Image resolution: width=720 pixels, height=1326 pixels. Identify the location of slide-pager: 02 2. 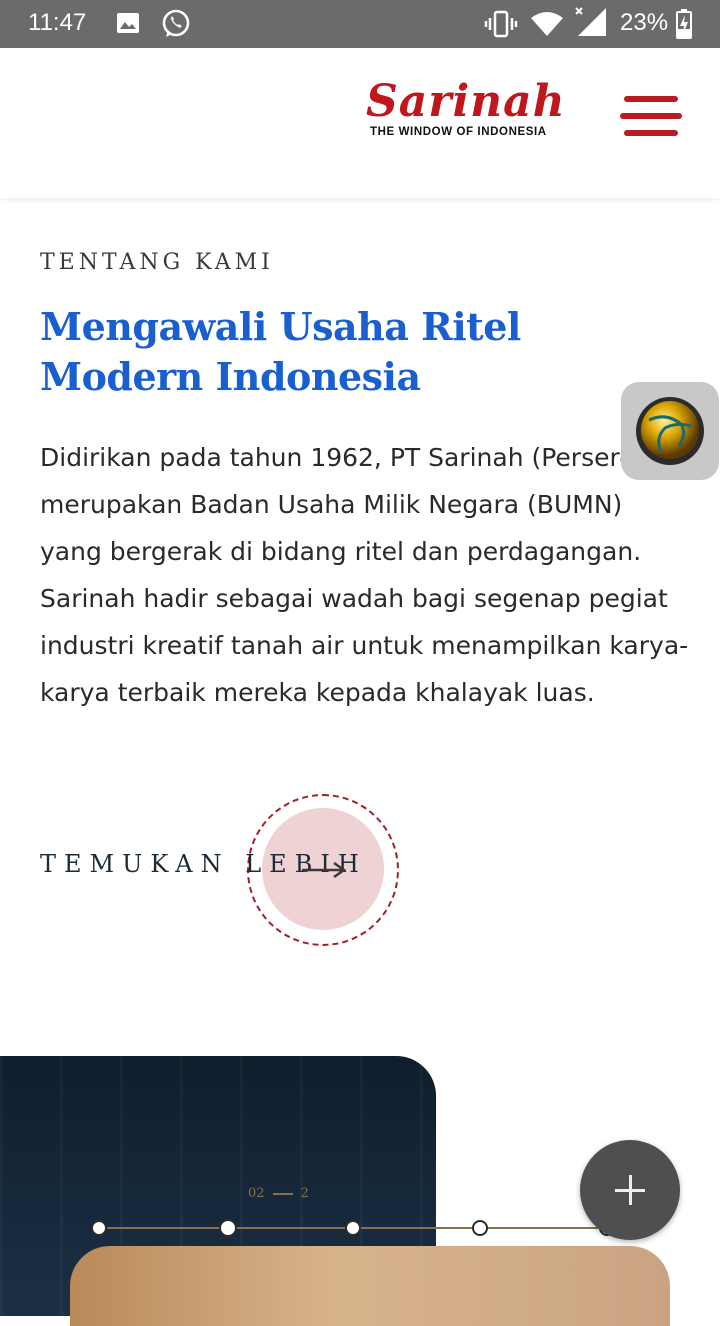
(278, 1193).